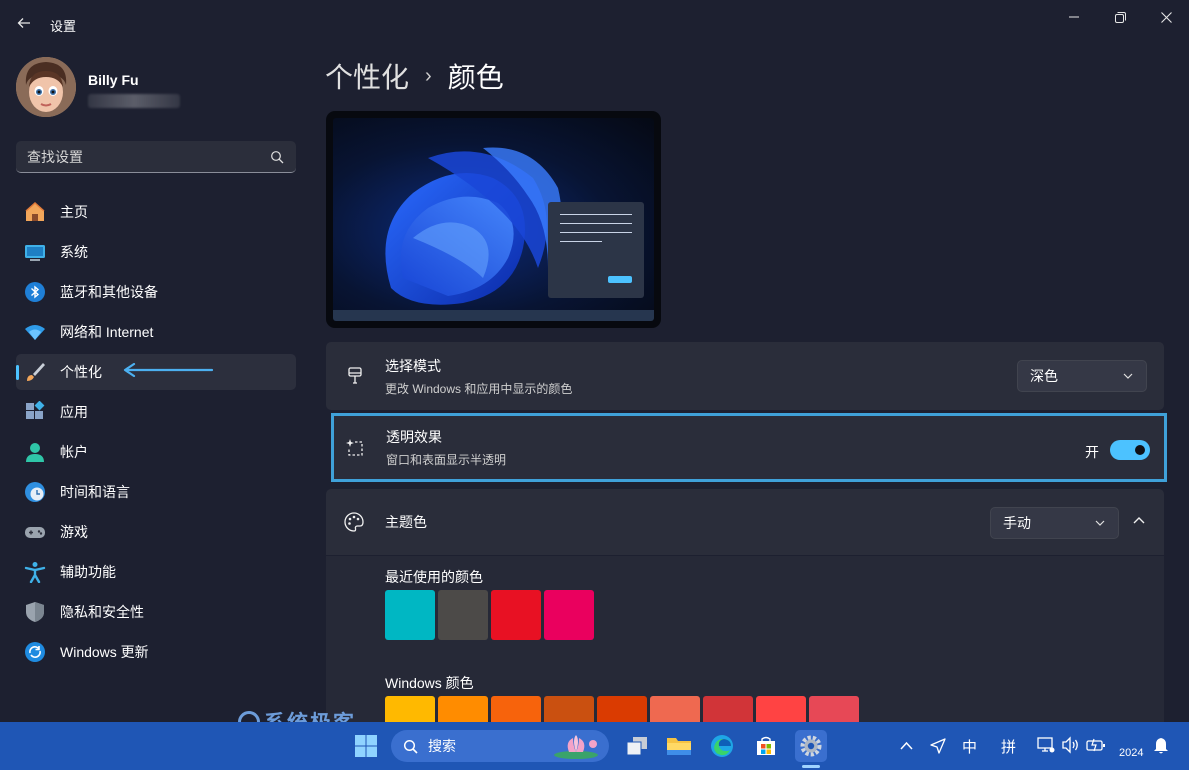  I want to click on sidebar-item-label: 应用, so click(74, 412).